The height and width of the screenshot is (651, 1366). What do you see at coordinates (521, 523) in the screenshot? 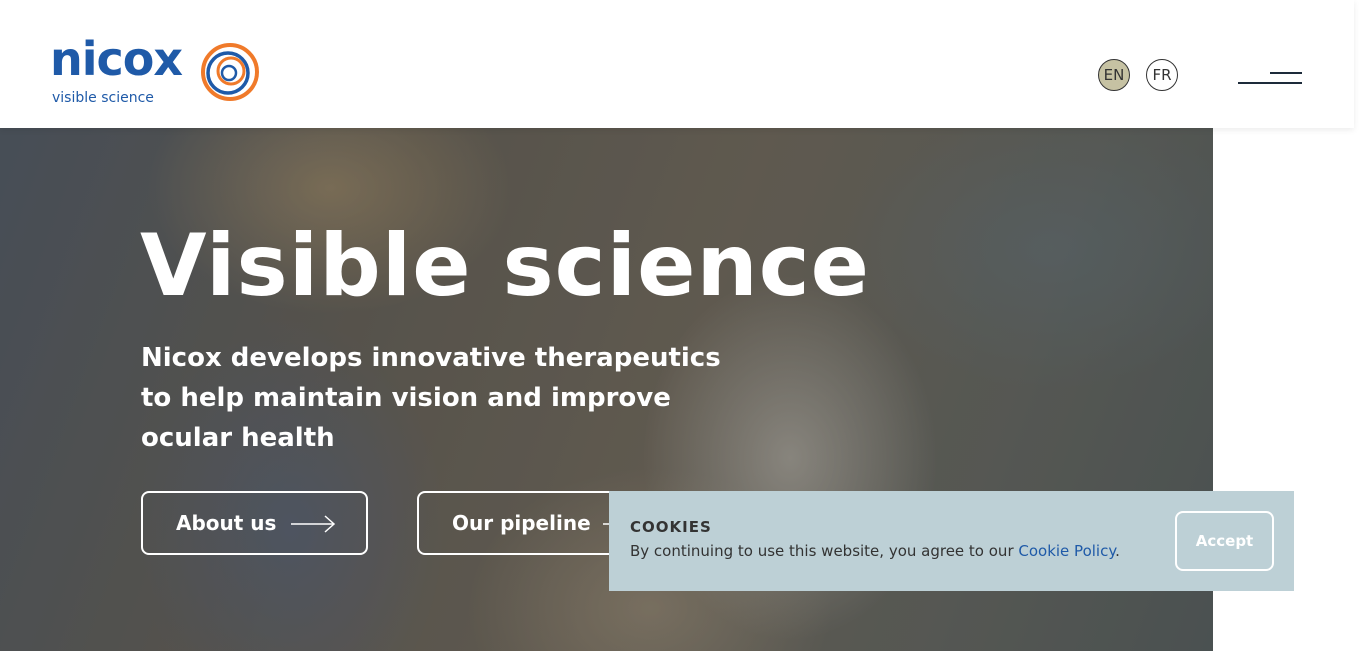
I see `our-pipeline-label: Our pipeline` at bounding box center [521, 523].